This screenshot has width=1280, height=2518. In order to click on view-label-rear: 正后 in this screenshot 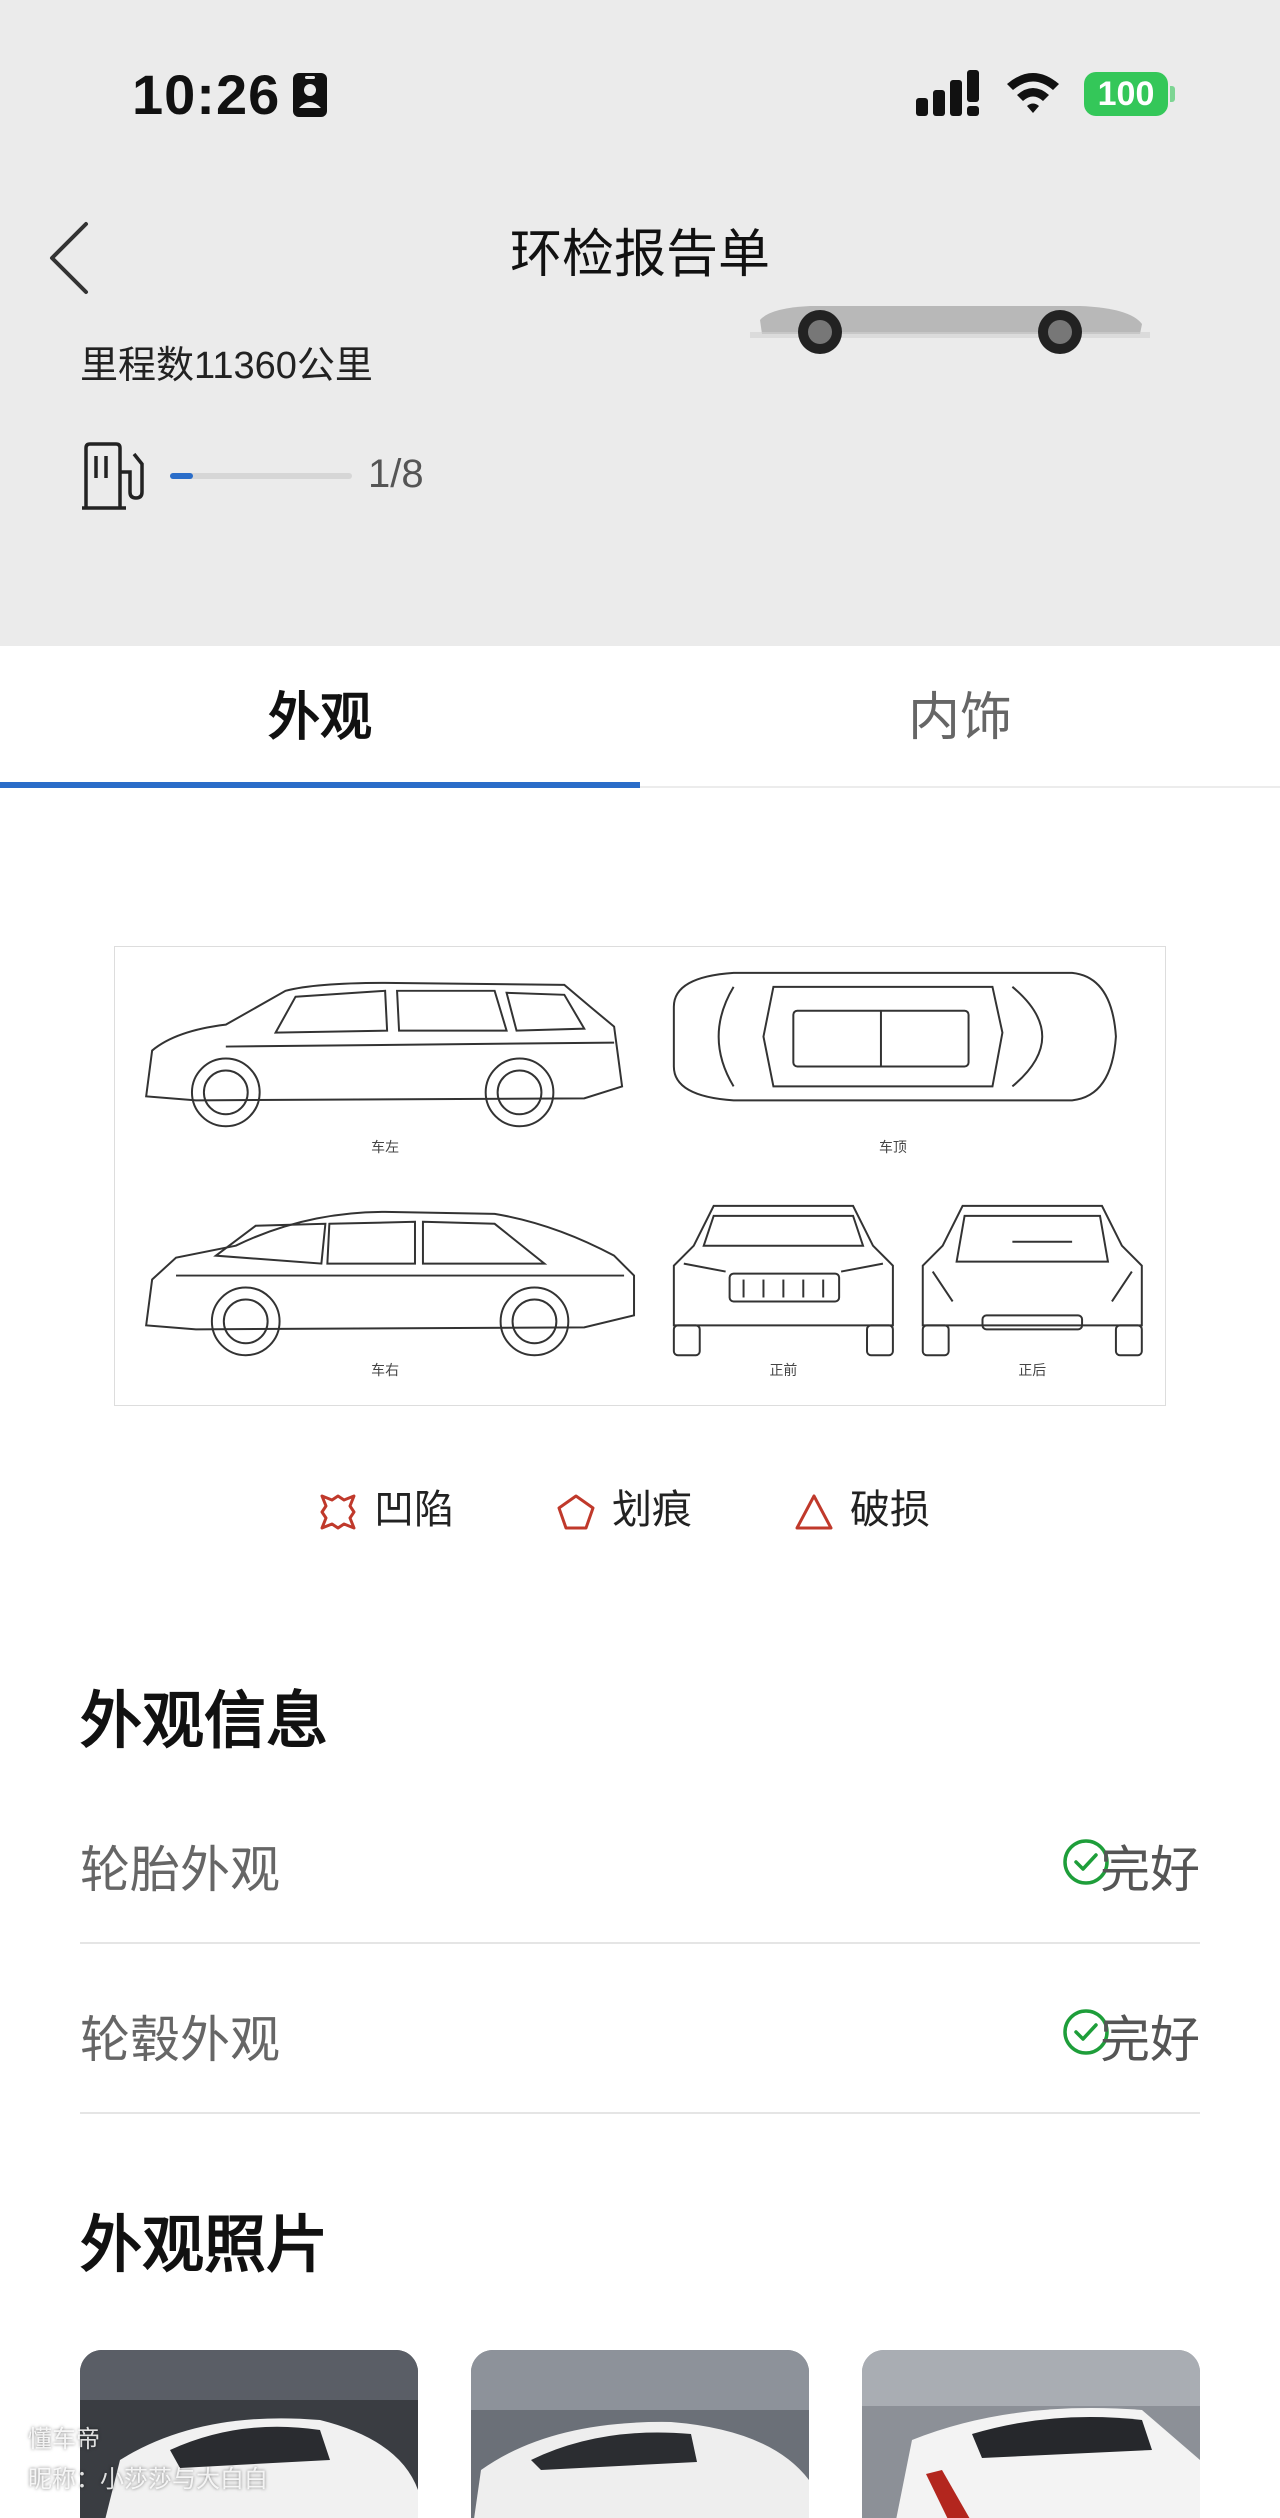, I will do `click(1032, 1370)`.